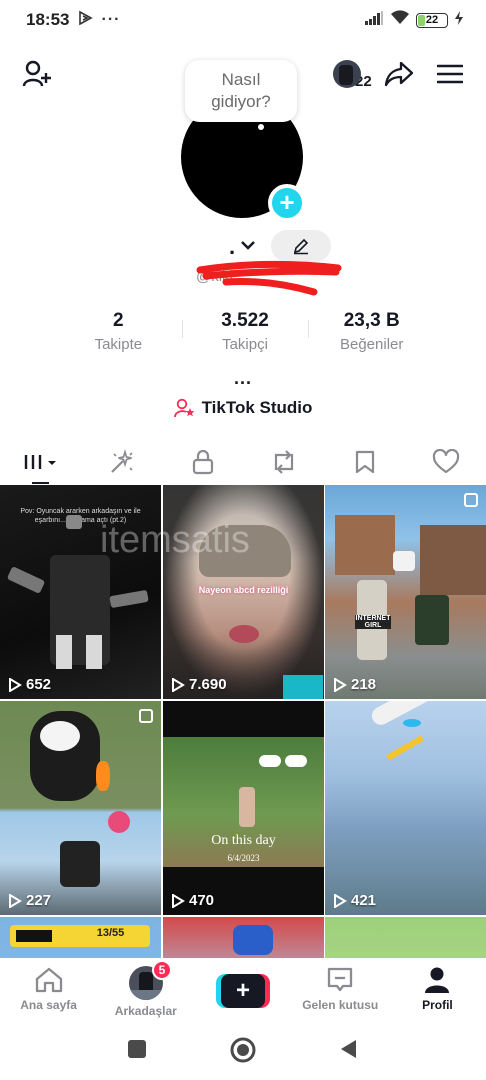 This screenshot has width=486, height=1080. I want to click on video-caption: Nayeon abcd rezilliği, so click(243, 590).